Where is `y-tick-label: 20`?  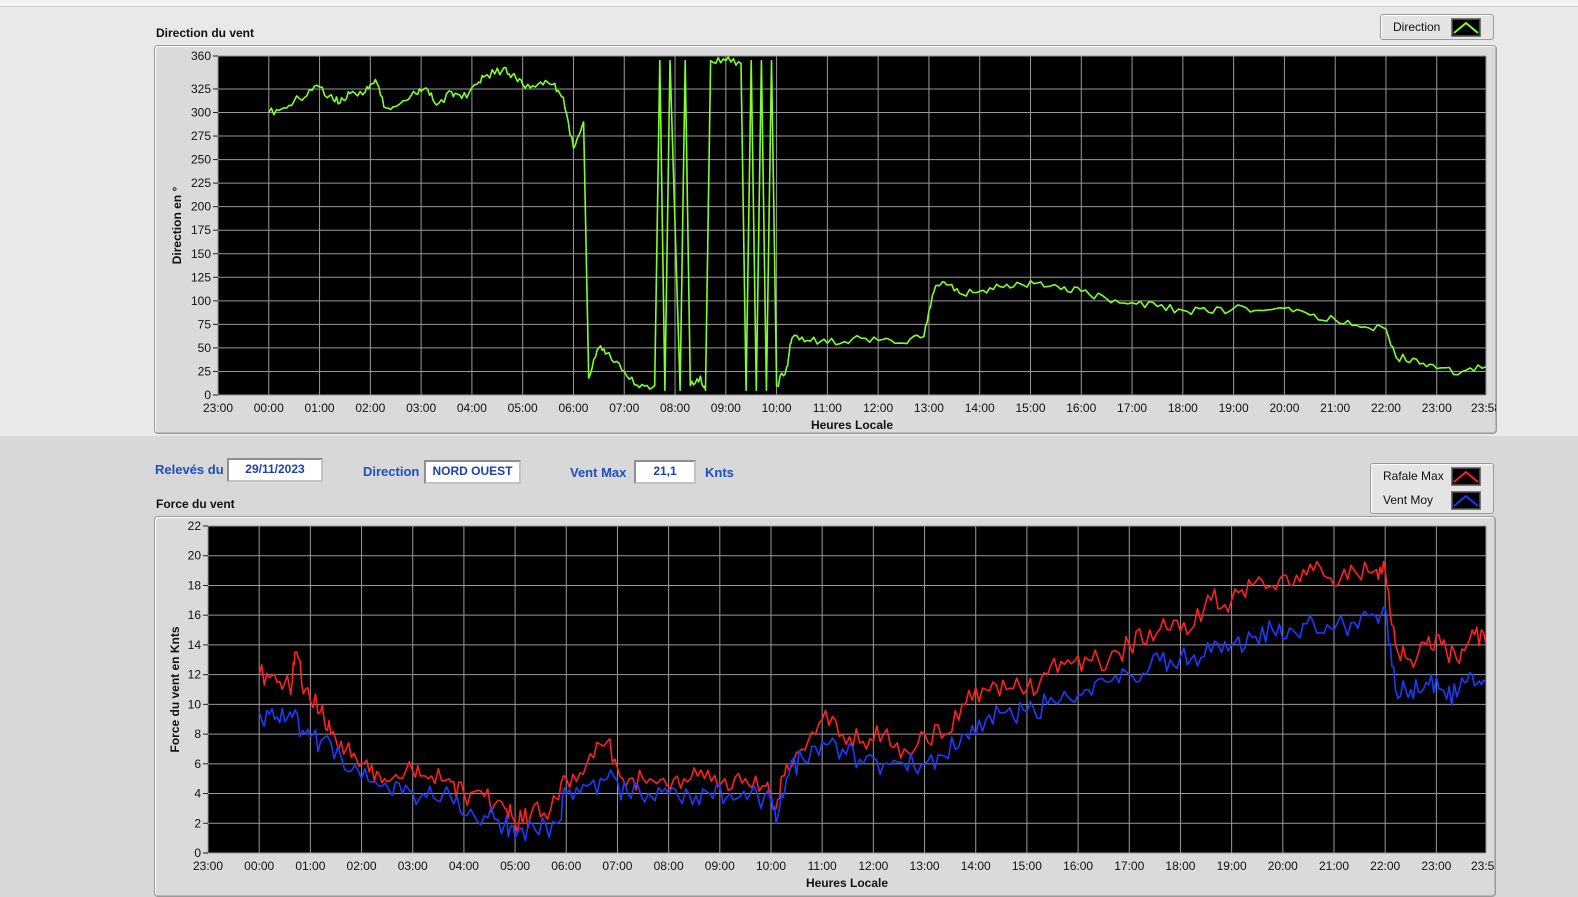
y-tick-label: 20 is located at coordinates (195, 556).